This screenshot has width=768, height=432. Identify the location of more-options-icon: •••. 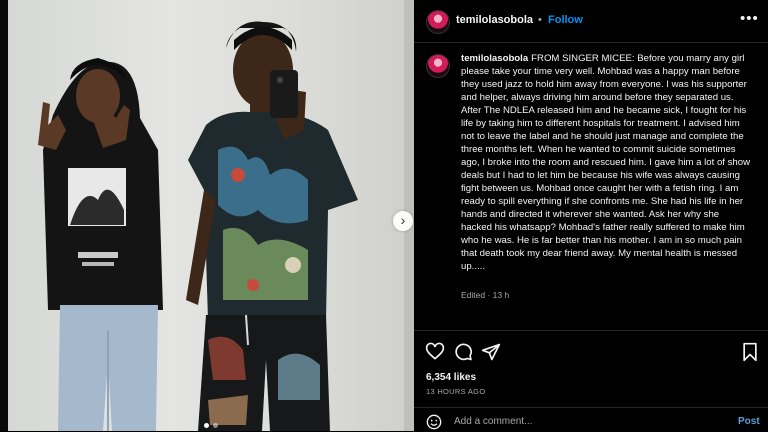
(749, 18).